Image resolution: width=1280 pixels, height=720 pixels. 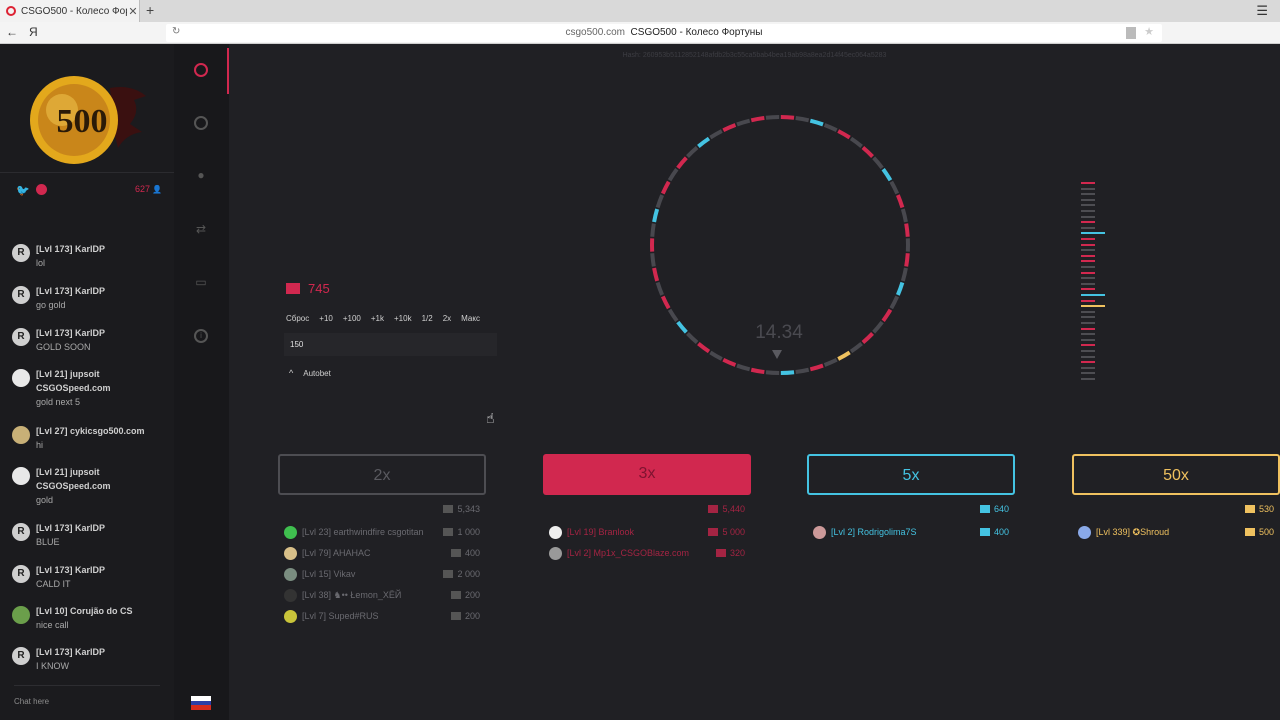 What do you see at coordinates (390, 344) in the screenshot?
I see `bet-amount-input` at bounding box center [390, 344].